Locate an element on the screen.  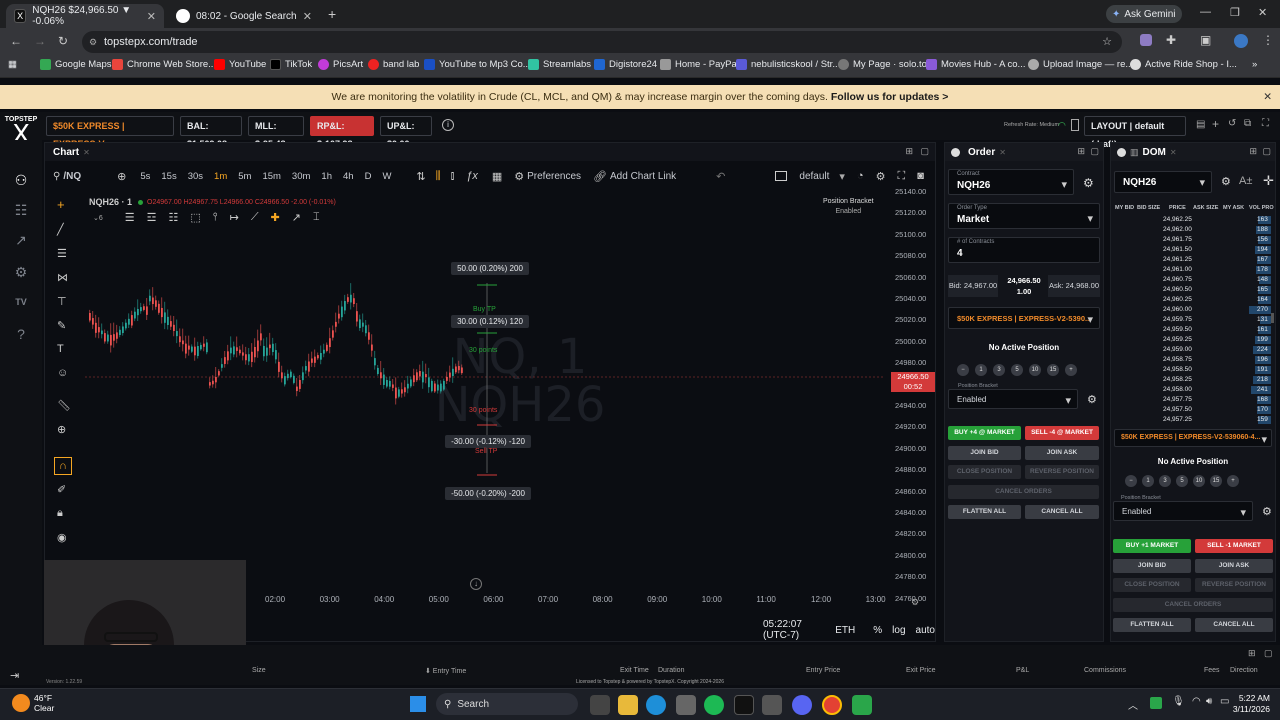
position-bracket-toggle: Position Bracket Enabled is located at coordinates (848, 207).